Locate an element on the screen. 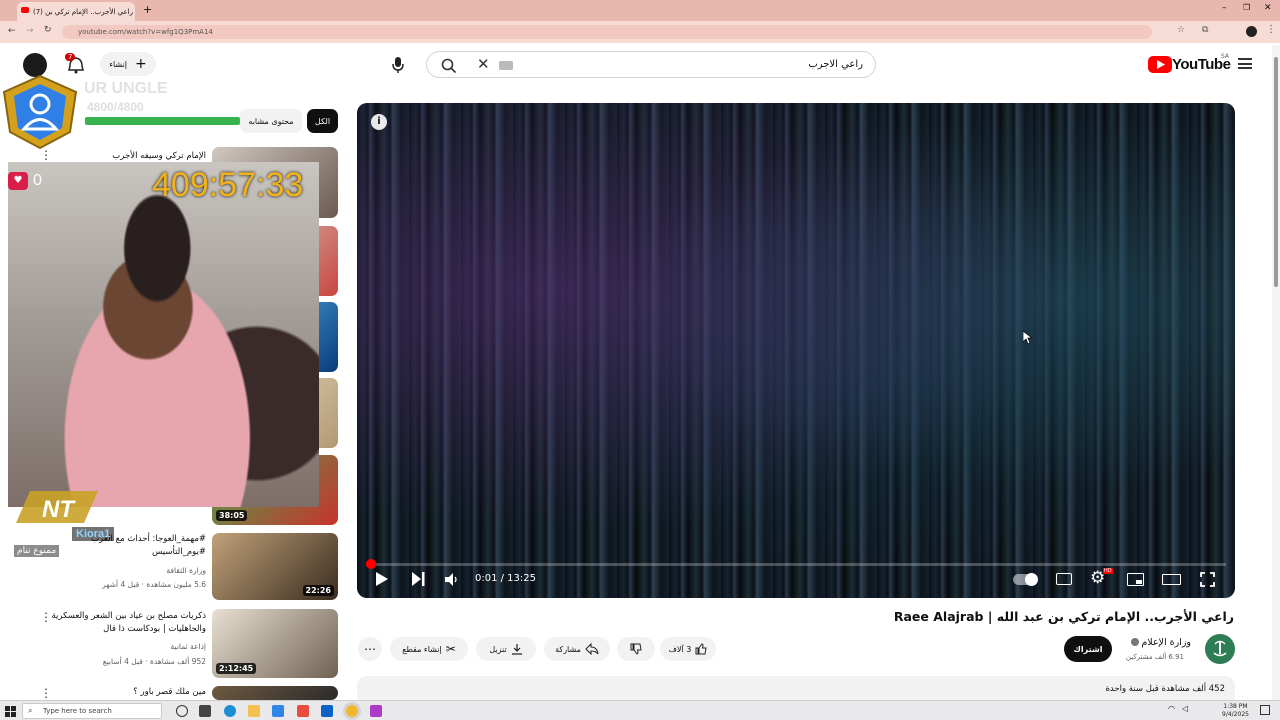 Image resolution: width=1280 pixels, height=720 pixels. volume-icon is located at coordinates (452, 579).